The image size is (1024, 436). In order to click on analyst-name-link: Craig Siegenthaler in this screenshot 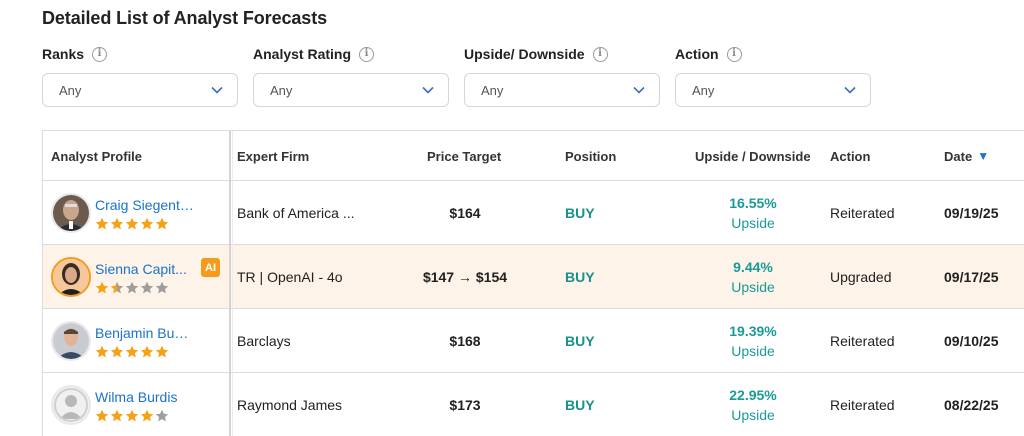, I will do `click(145, 205)`.